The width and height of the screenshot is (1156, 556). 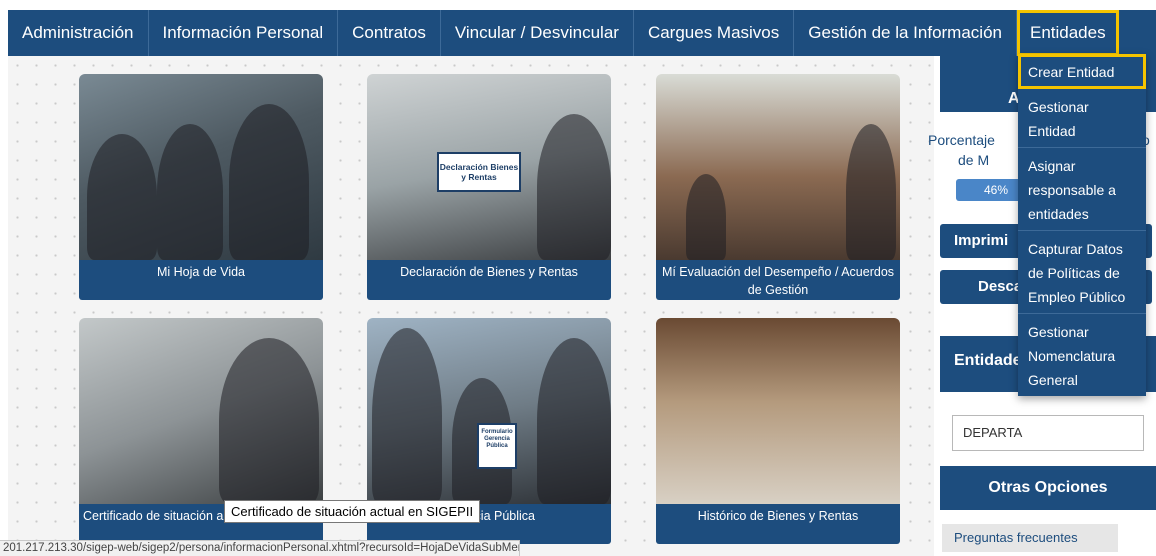 What do you see at coordinates (1067, 33) in the screenshot?
I see `nav-entidades: Entidades` at bounding box center [1067, 33].